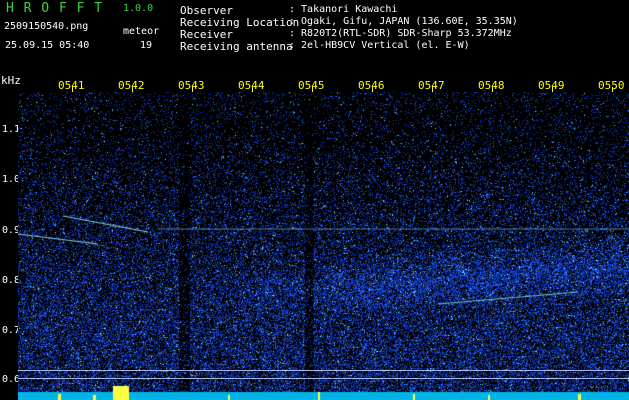  Describe the element at coordinates (343, 9) in the screenshot. I see `observer-value: : Takanori Kawachi` at that location.